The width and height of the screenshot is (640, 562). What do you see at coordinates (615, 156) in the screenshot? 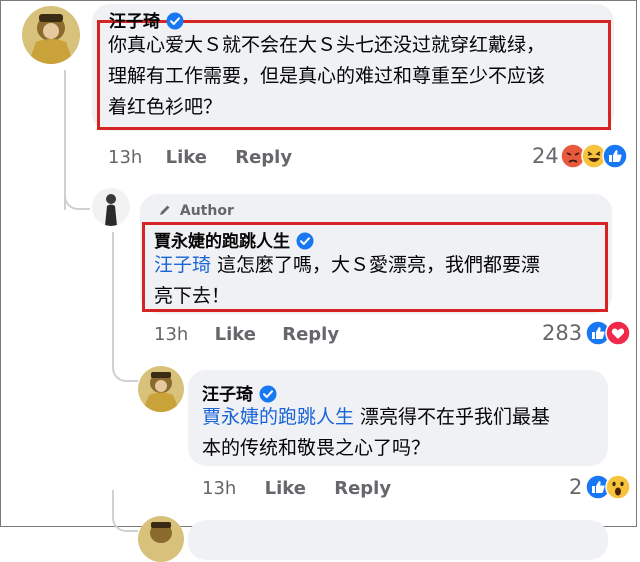
I see `like-icon` at bounding box center [615, 156].